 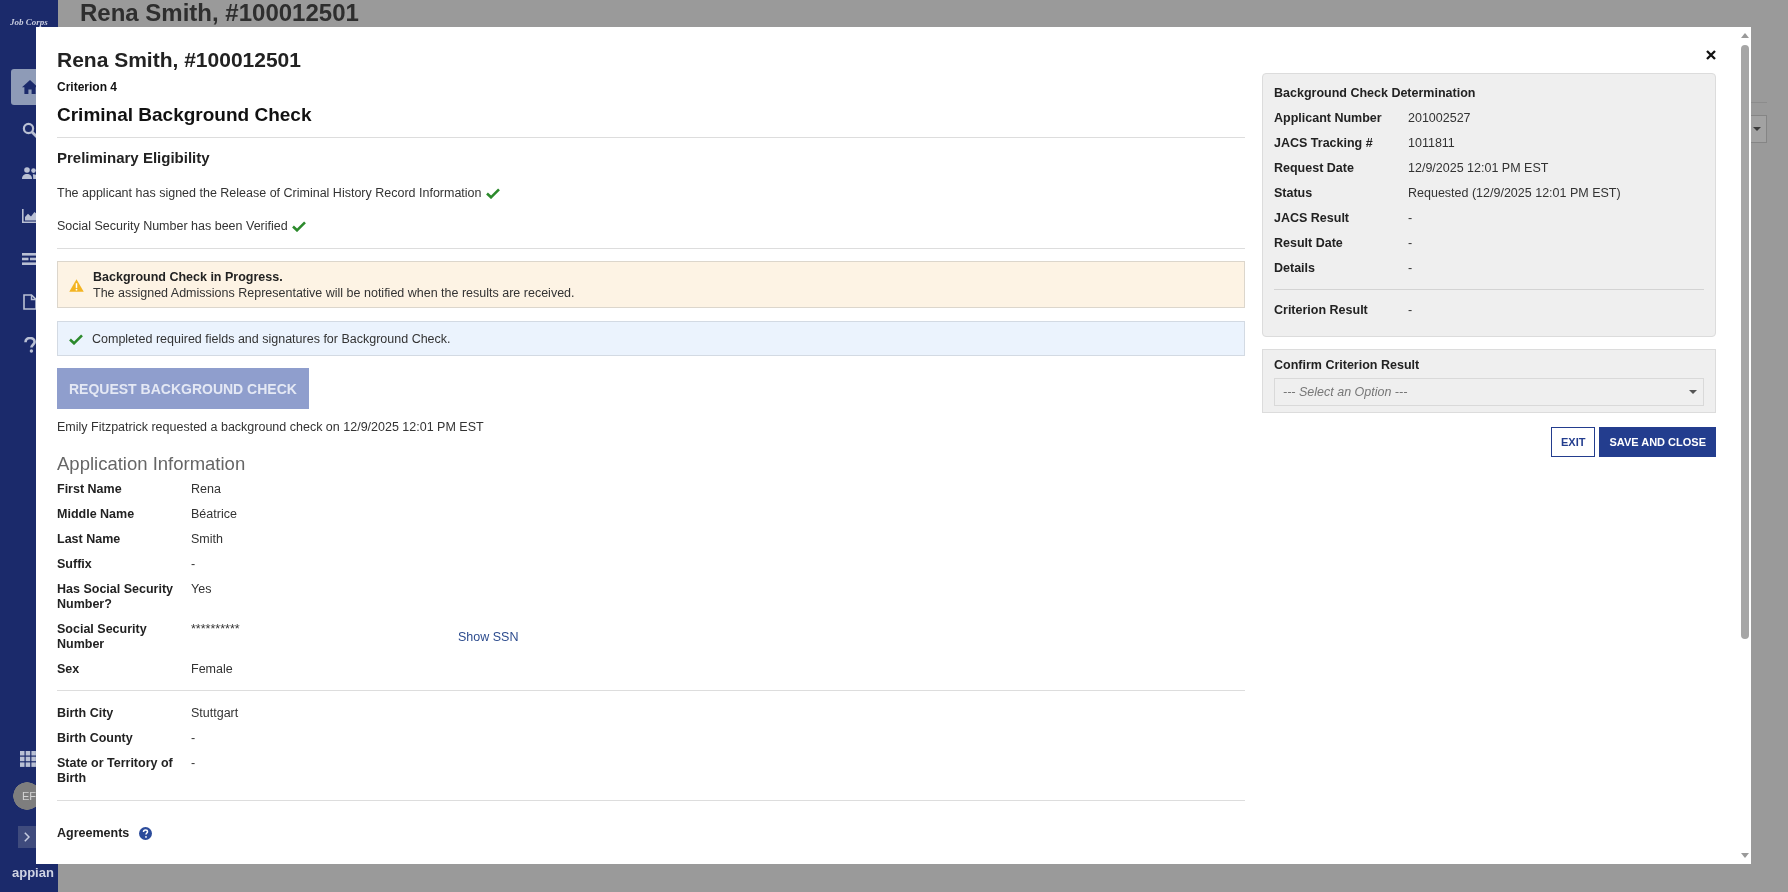 What do you see at coordinates (93, 833) in the screenshot?
I see `agreements-label: Agreements` at bounding box center [93, 833].